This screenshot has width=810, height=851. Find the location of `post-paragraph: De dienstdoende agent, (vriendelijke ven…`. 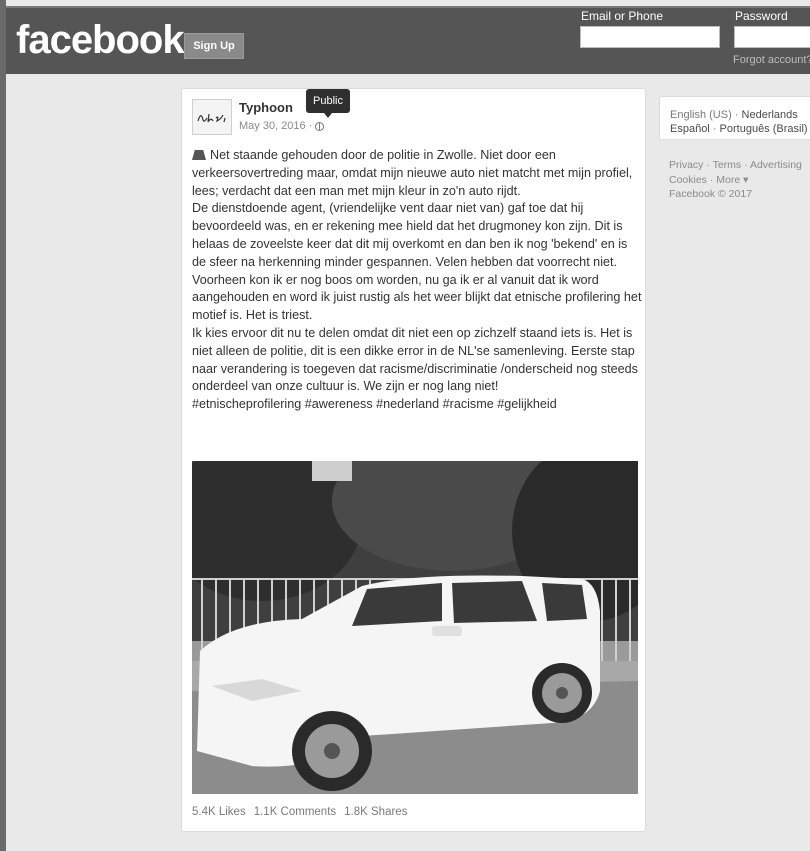

post-paragraph: De dienstdoende agent, (vriendelijke ven… is located at coordinates (410, 235).